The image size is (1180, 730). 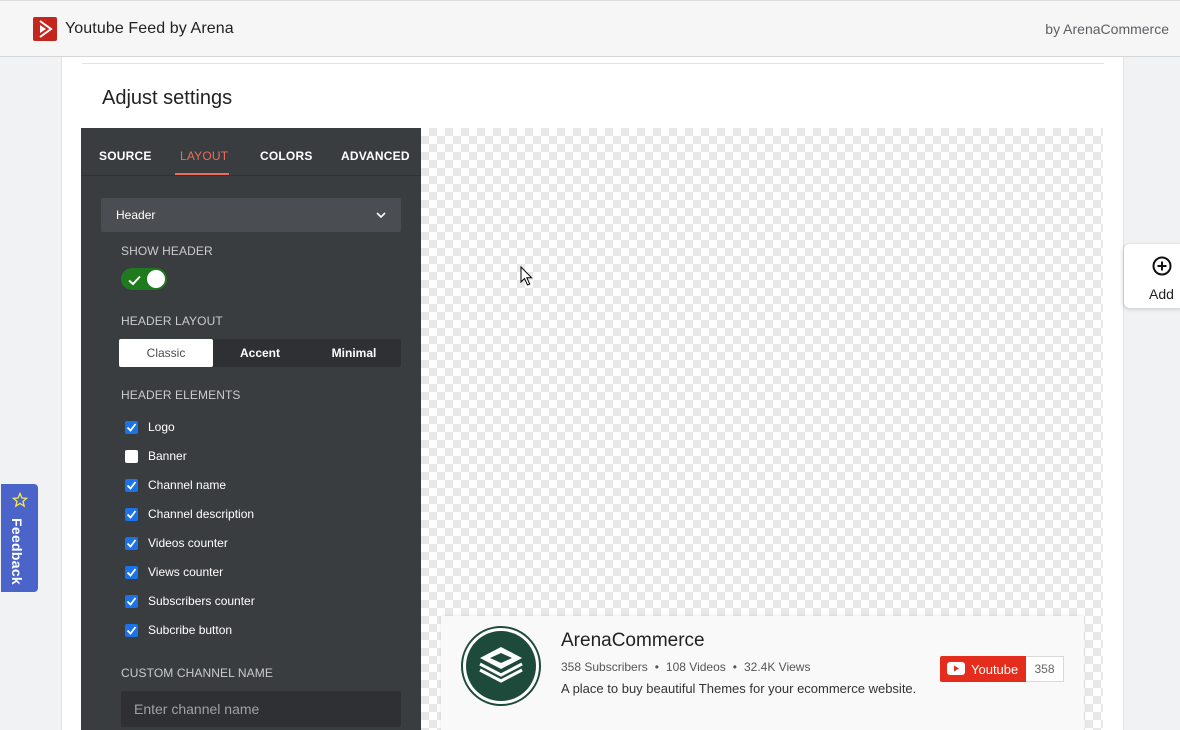 What do you see at coordinates (190, 630) in the screenshot?
I see `checkbox-label: Subcribe button` at bounding box center [190, 630].